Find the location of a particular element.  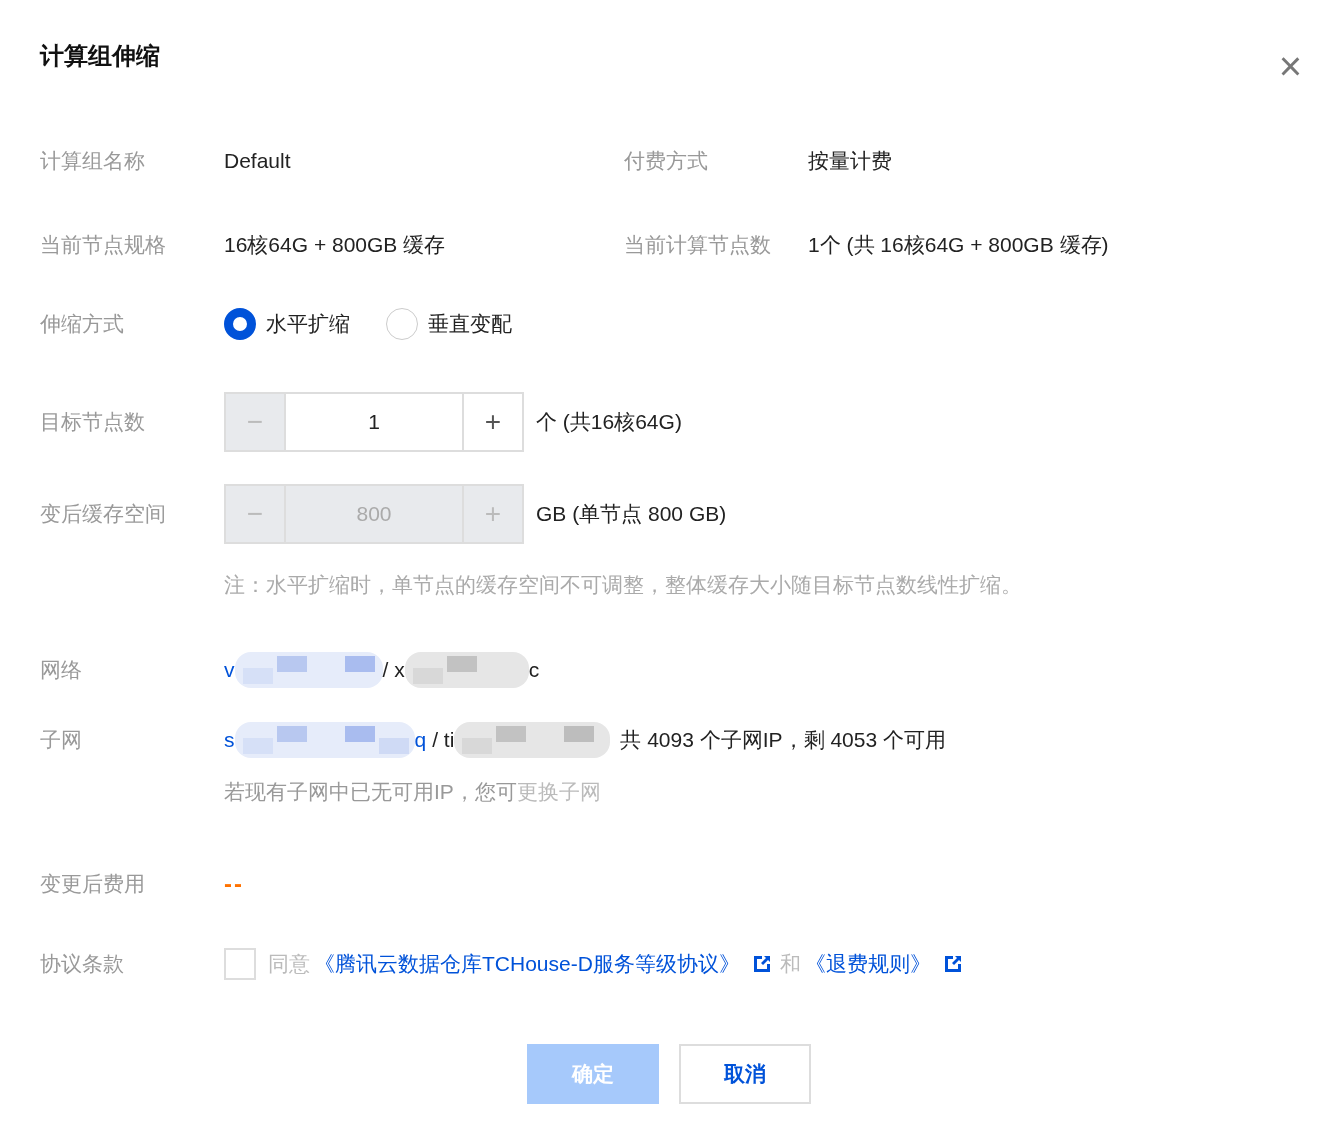

field-label: 协议条款 is located at coordinates (82, 964).